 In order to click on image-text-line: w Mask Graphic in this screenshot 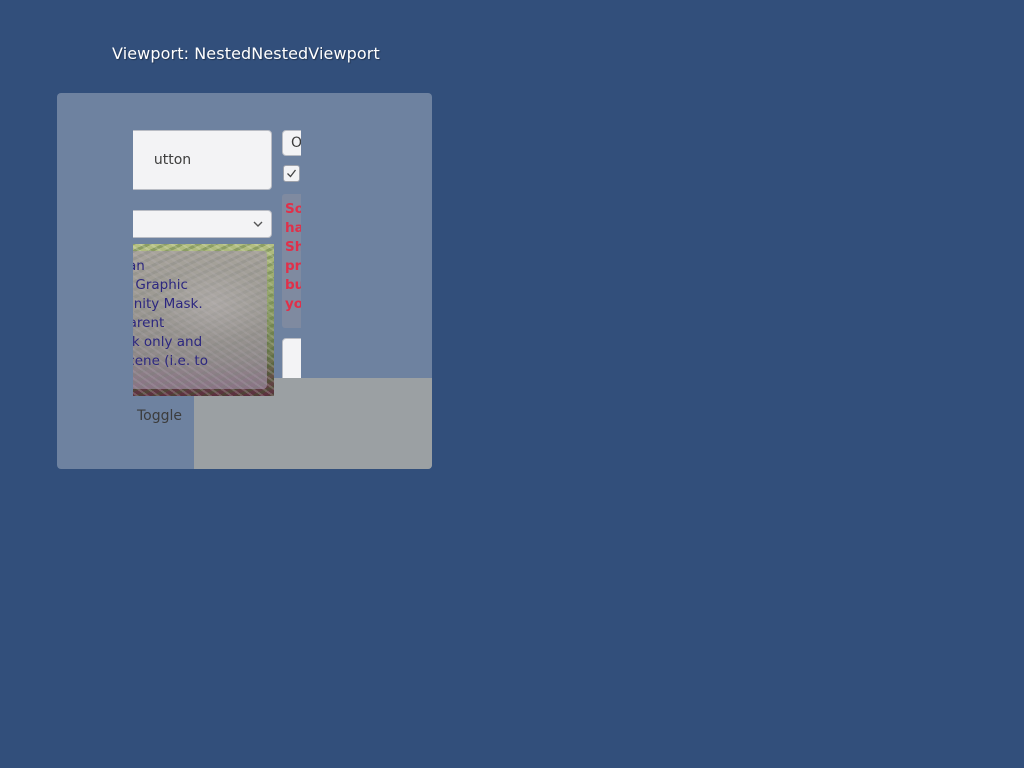, I will do `click(160, 285)`.